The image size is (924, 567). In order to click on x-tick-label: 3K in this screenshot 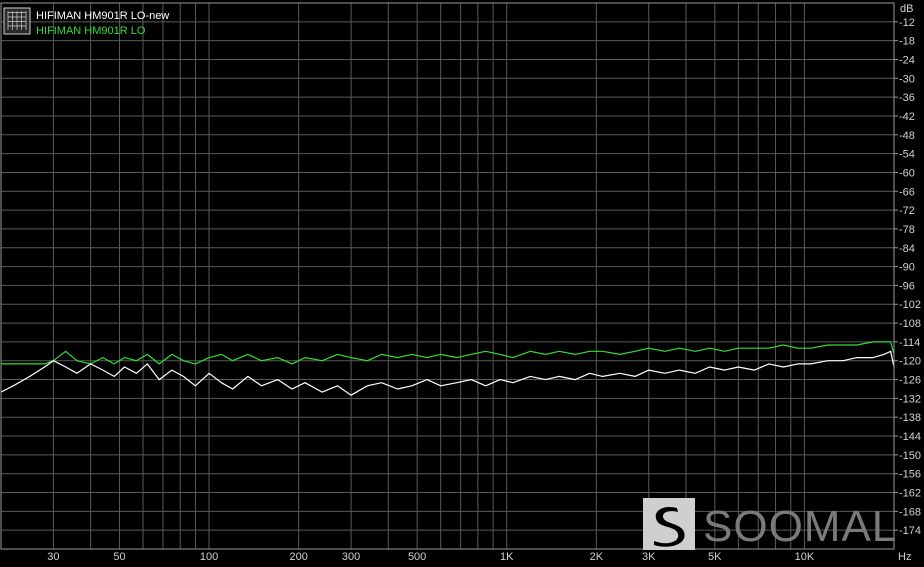, I will do `click(649, 557)`.